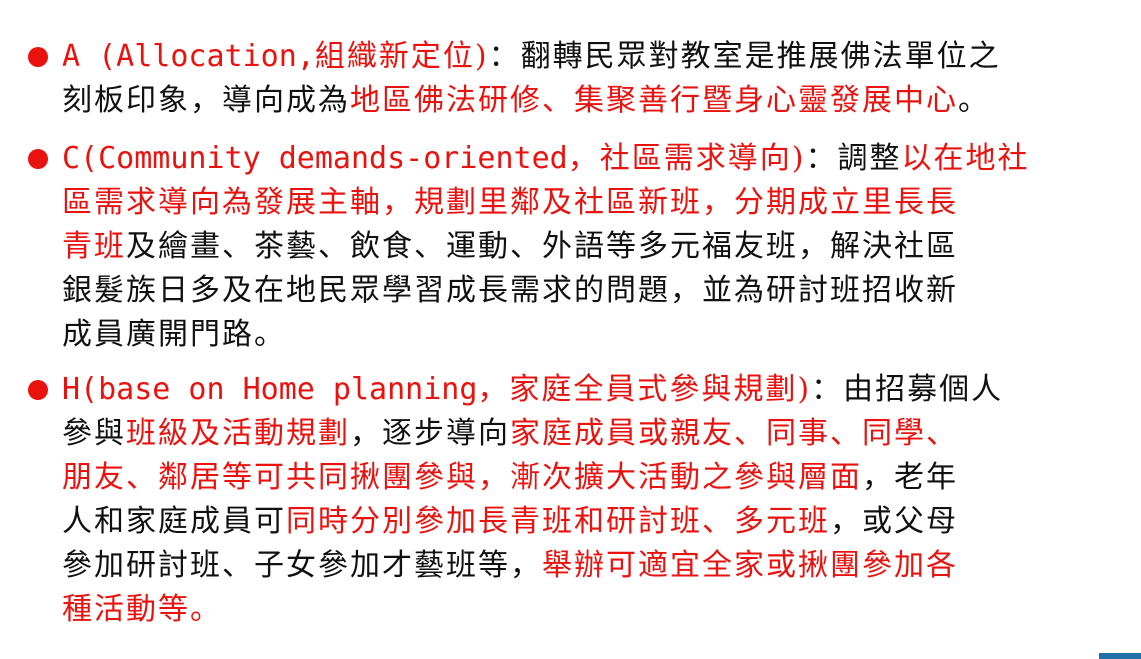 The height and width of the screenshot is (659, 1141). I want to click on text-segment: 種活動等。, so click(142, 609).